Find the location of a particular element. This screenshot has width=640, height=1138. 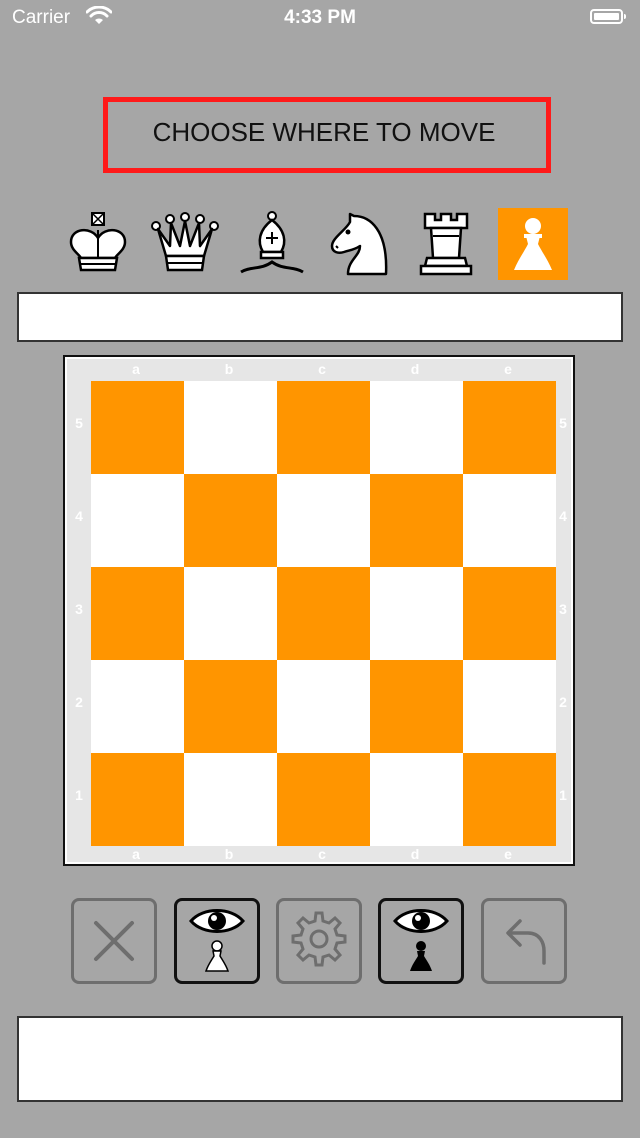

undo-button is located at coordinates (524, 941).